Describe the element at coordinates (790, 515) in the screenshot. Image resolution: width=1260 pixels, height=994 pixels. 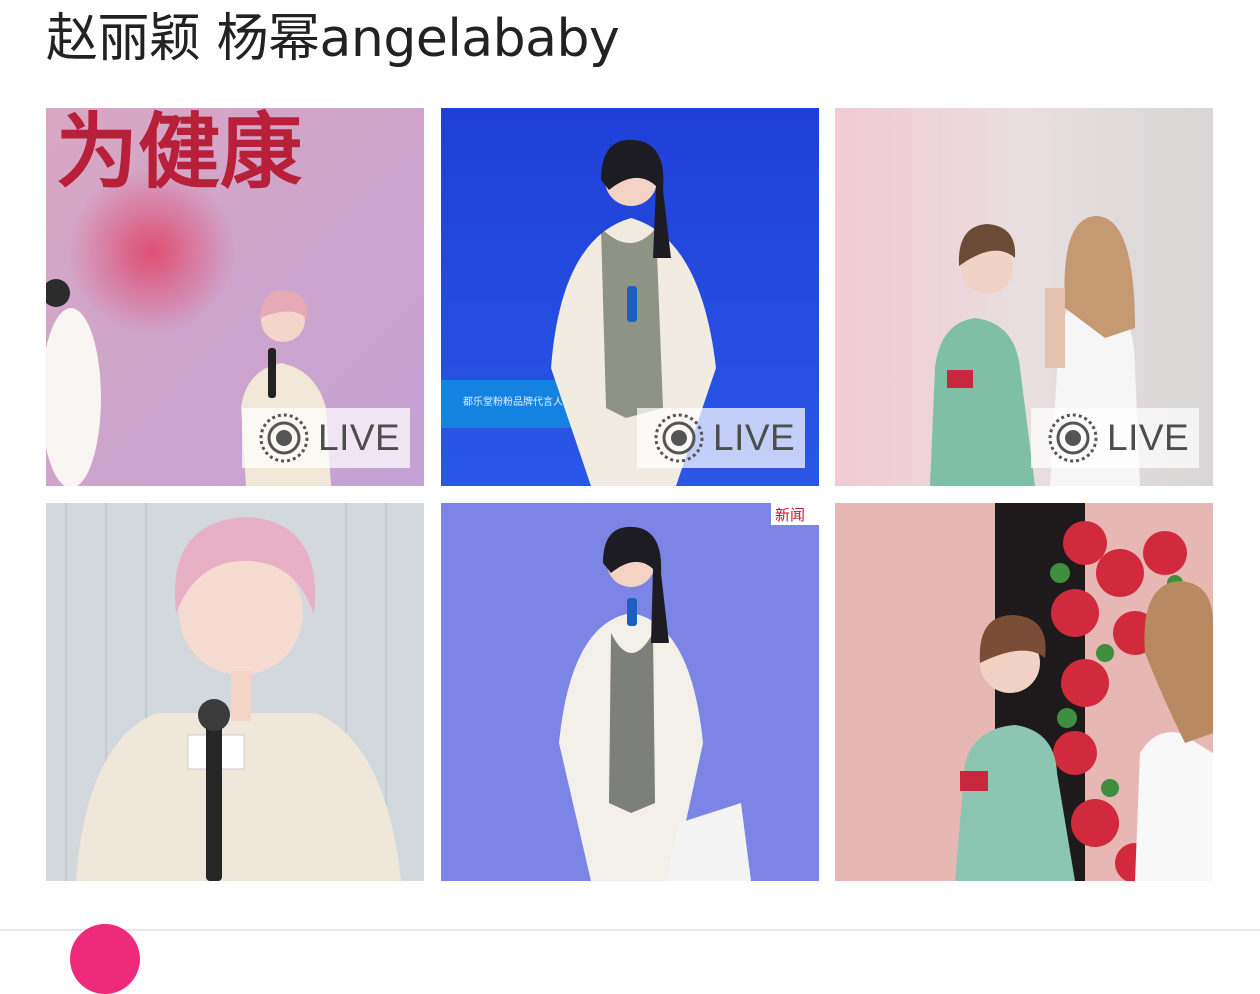
I see `corner-tag: 新闻` at that location.